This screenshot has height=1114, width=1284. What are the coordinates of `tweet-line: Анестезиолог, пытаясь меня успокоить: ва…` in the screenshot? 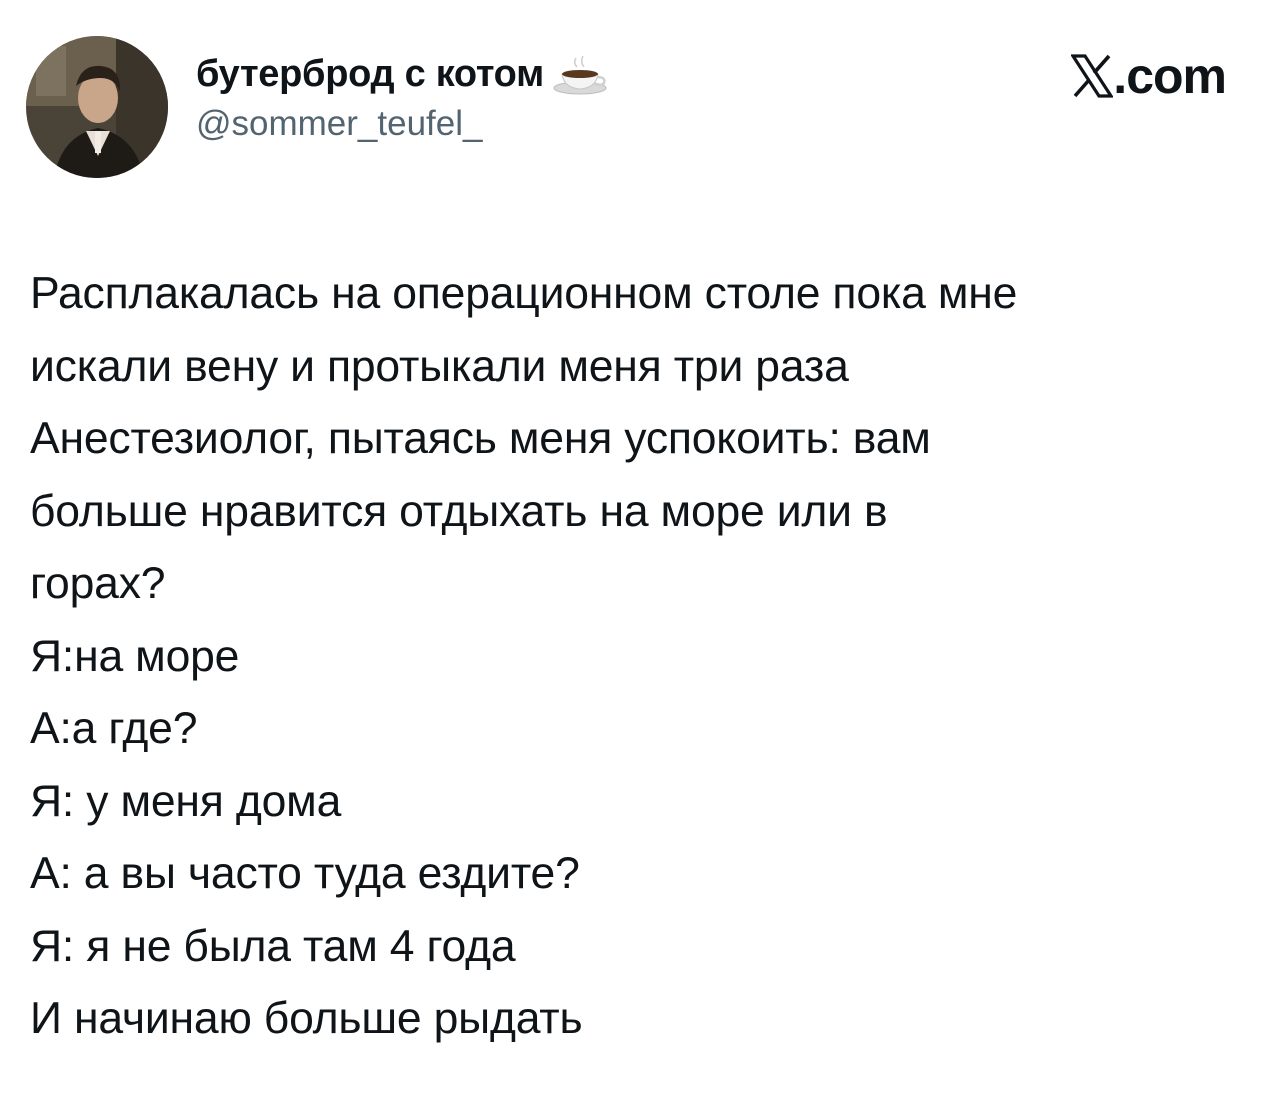 It's located at (480, 438).